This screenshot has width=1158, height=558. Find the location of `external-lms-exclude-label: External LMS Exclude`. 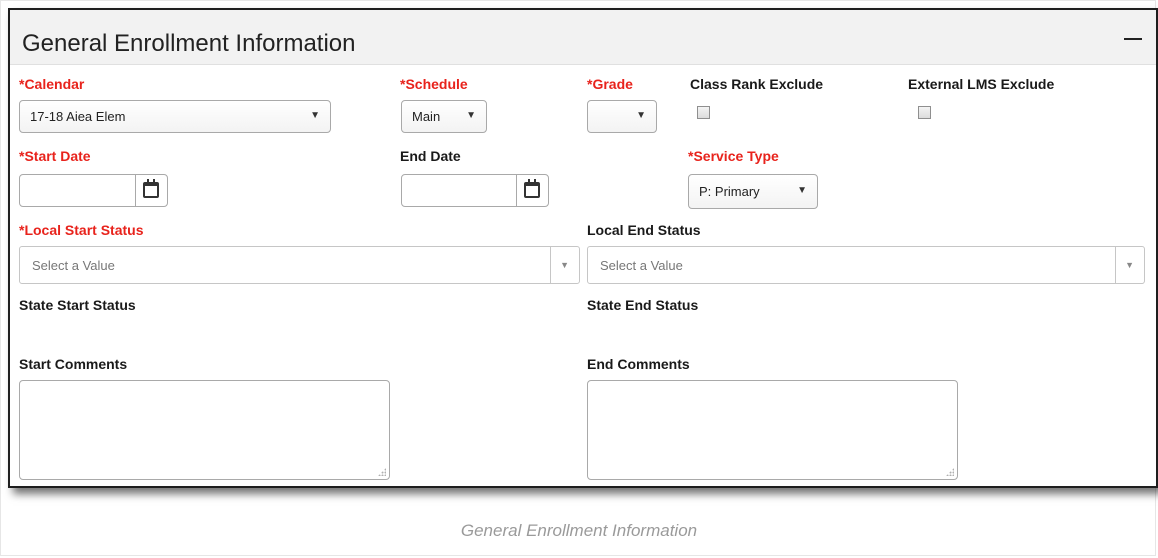

external-lms-exclude-label: External LMS Exclude is located at coordinates (981, 84).